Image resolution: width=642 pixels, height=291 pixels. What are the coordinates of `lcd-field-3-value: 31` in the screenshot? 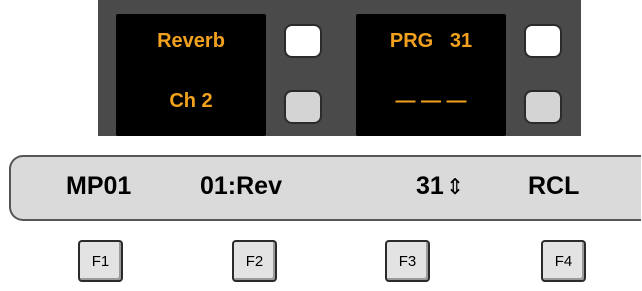 It's located at (430, 186).